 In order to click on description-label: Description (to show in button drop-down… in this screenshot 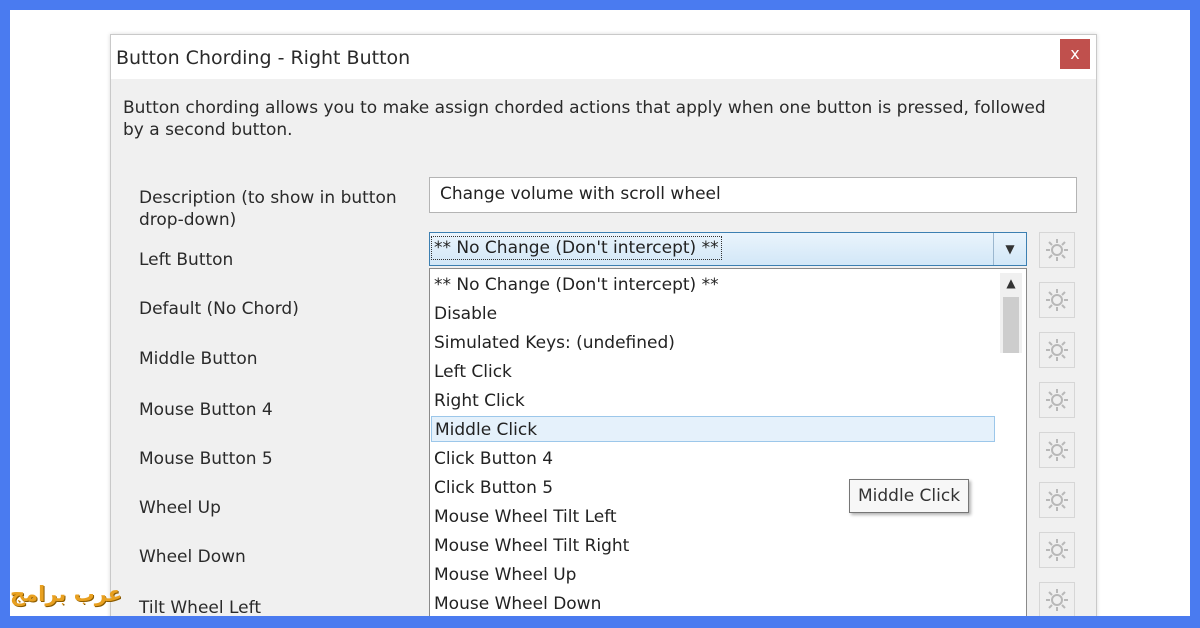, I will do `click(268, 209)`.